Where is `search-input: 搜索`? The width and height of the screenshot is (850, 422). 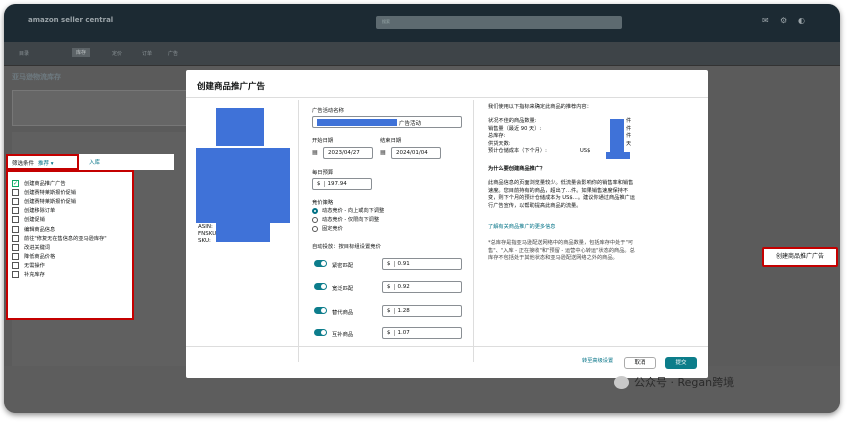
search-input: 搜索 is located at coordinates (499, 22).